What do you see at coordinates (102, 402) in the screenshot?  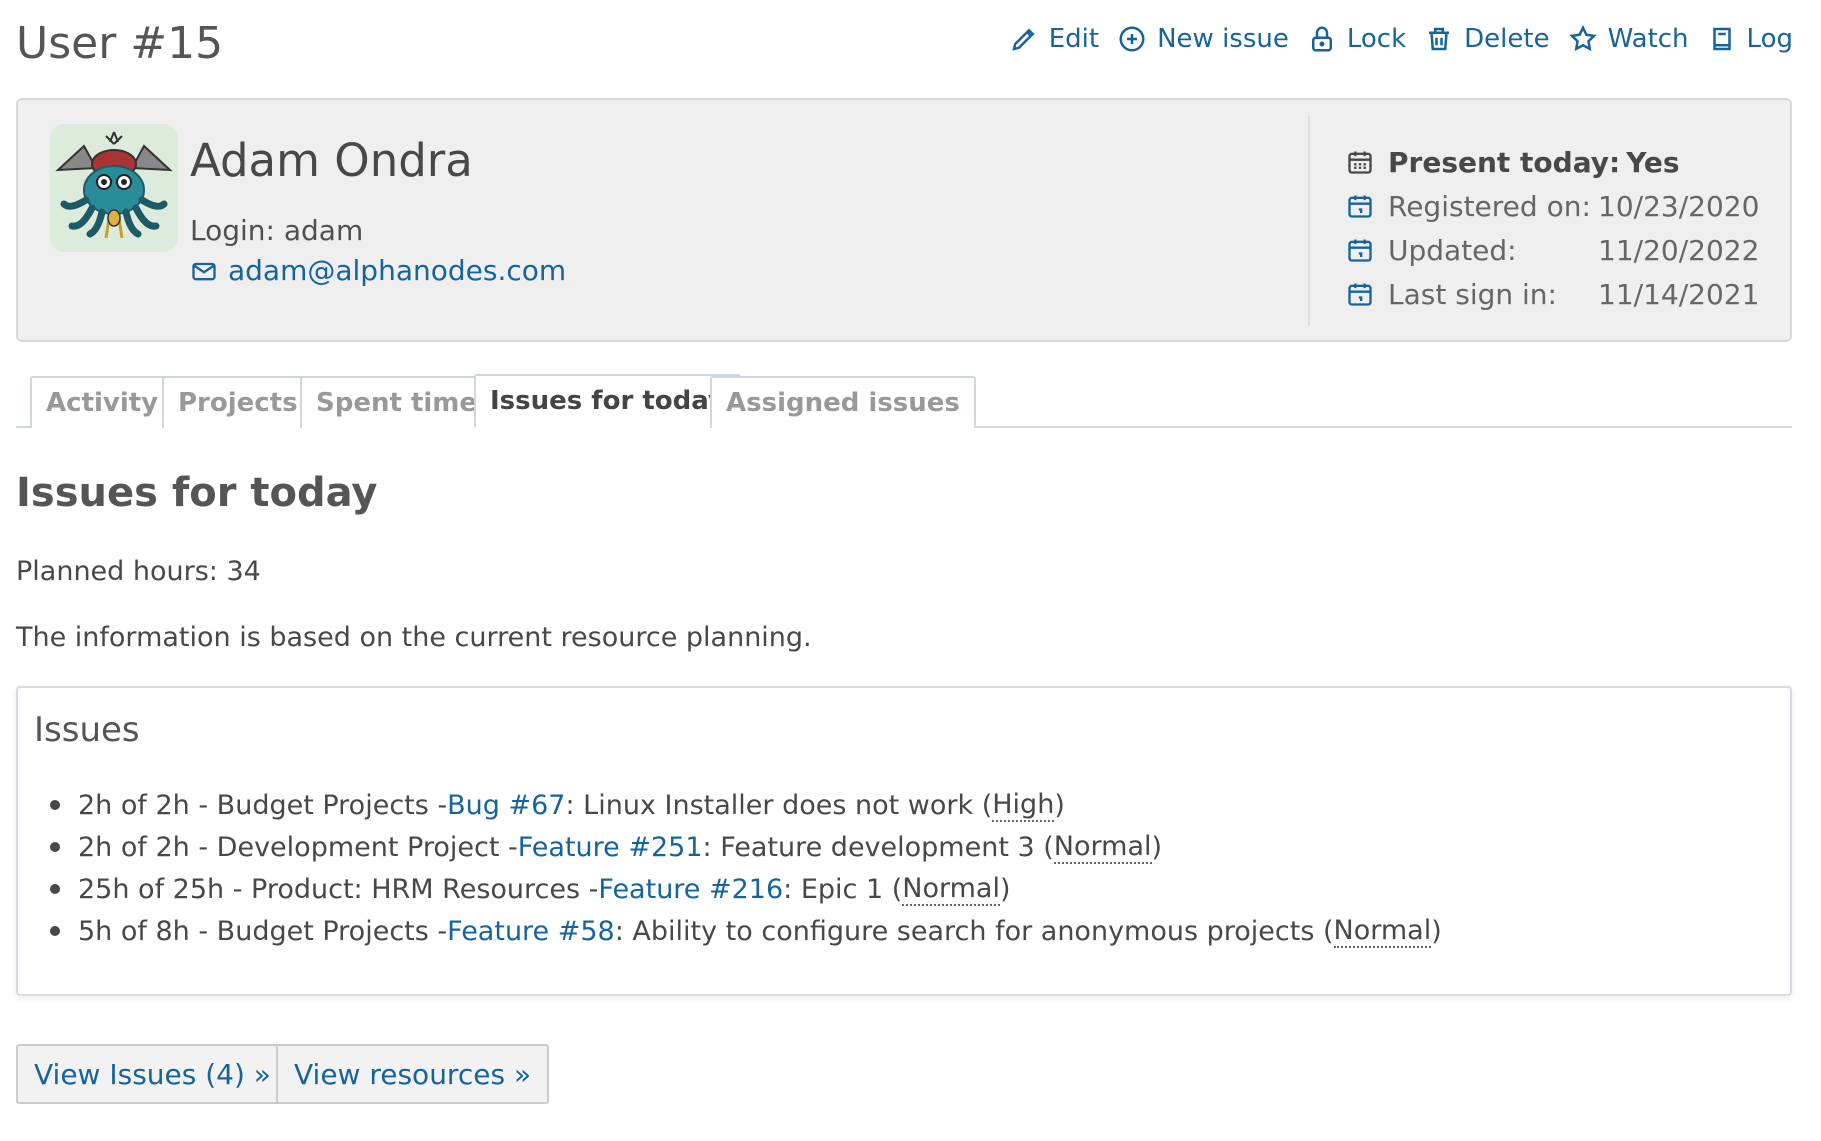 I see `tab-activity: Activity` at bounding box center [102, 402].